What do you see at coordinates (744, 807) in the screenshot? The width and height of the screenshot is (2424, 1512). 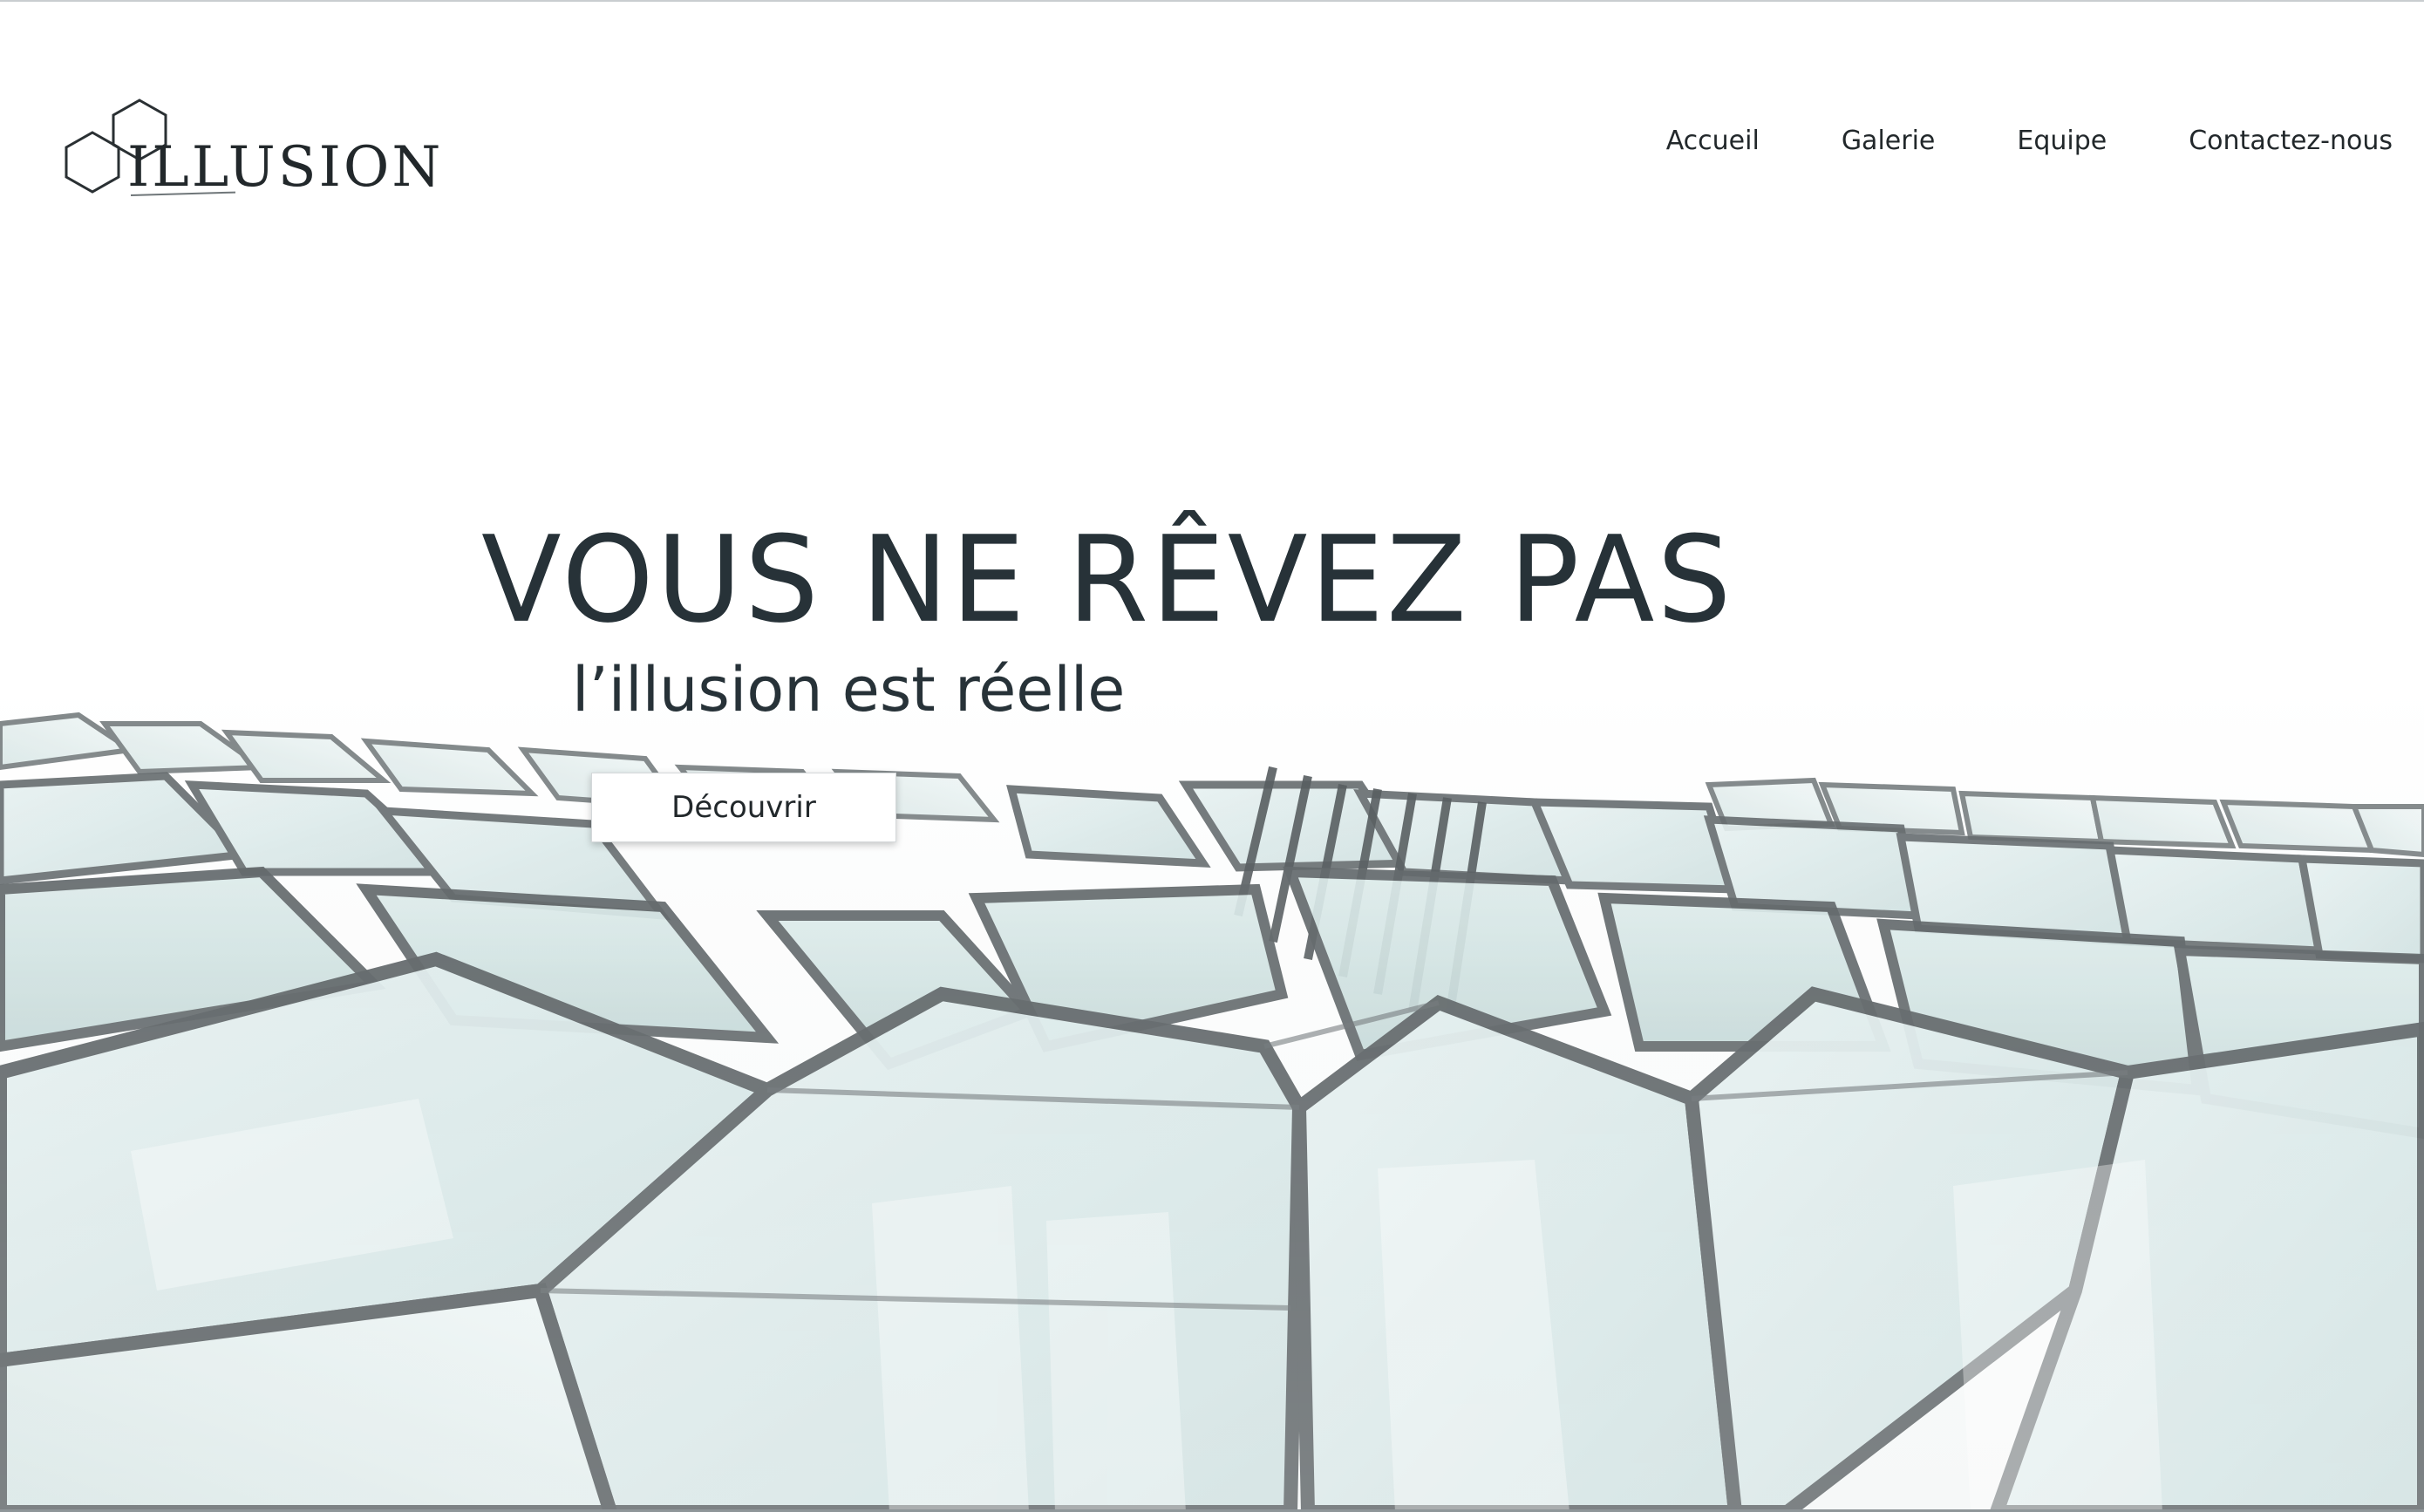 I see `discover-button: Découvrir` at bounding box center [744, 807].